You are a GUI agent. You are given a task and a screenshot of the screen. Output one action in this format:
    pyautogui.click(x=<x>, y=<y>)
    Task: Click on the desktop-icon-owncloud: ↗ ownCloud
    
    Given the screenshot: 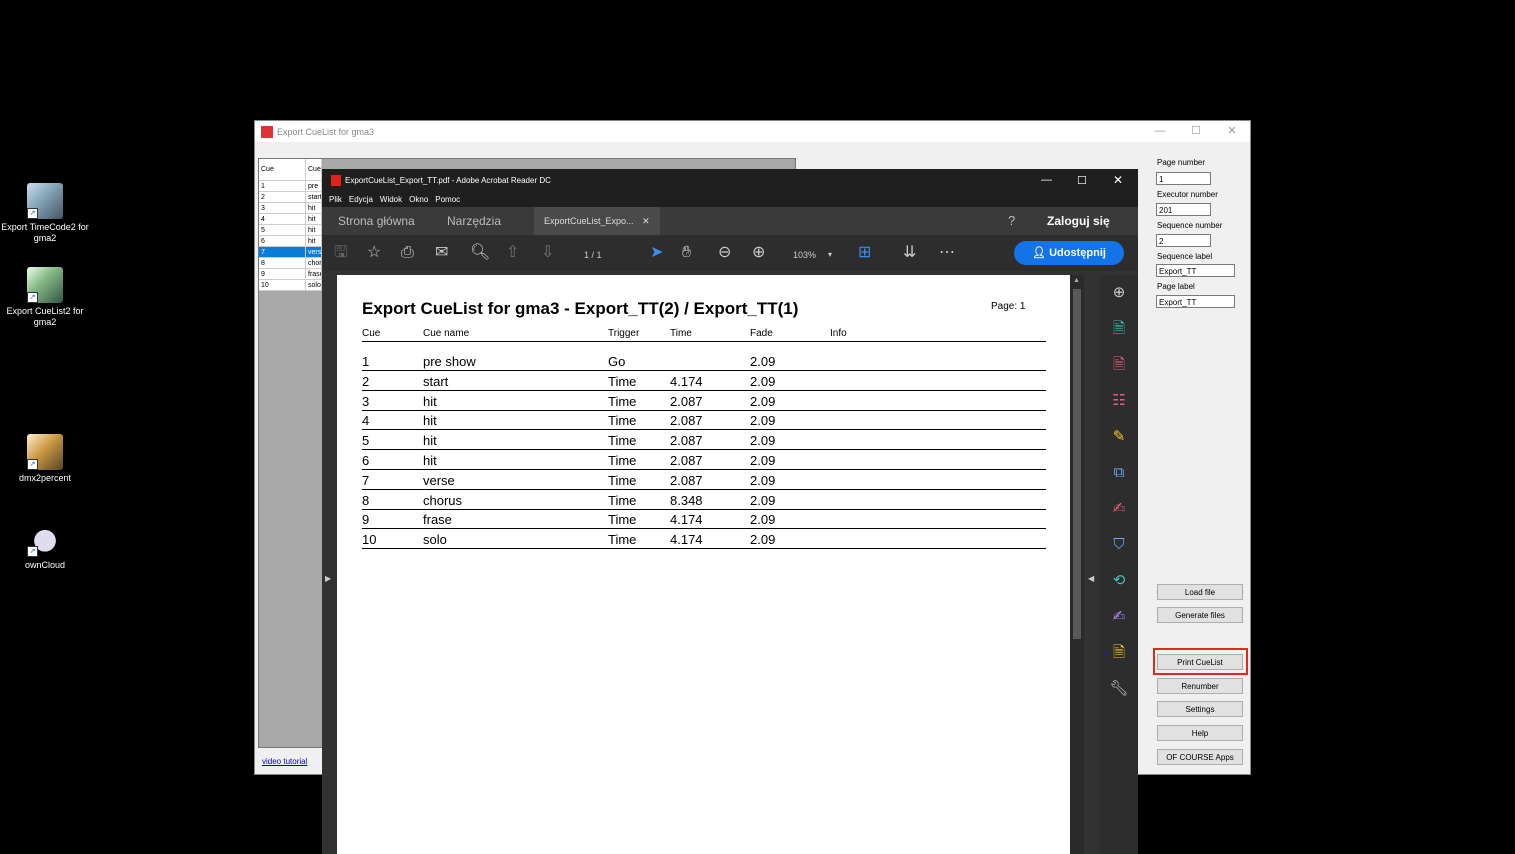 What is the action you would take?
    pyautogui.click(x=45, y=546)
    